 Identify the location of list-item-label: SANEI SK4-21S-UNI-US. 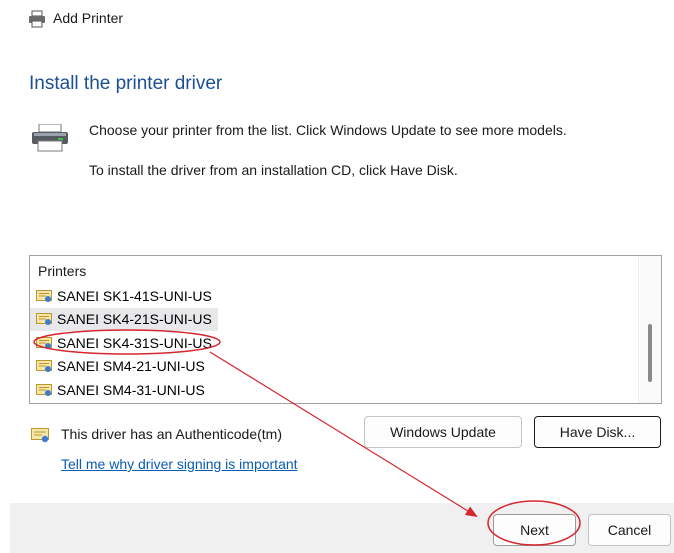
(134, 319).